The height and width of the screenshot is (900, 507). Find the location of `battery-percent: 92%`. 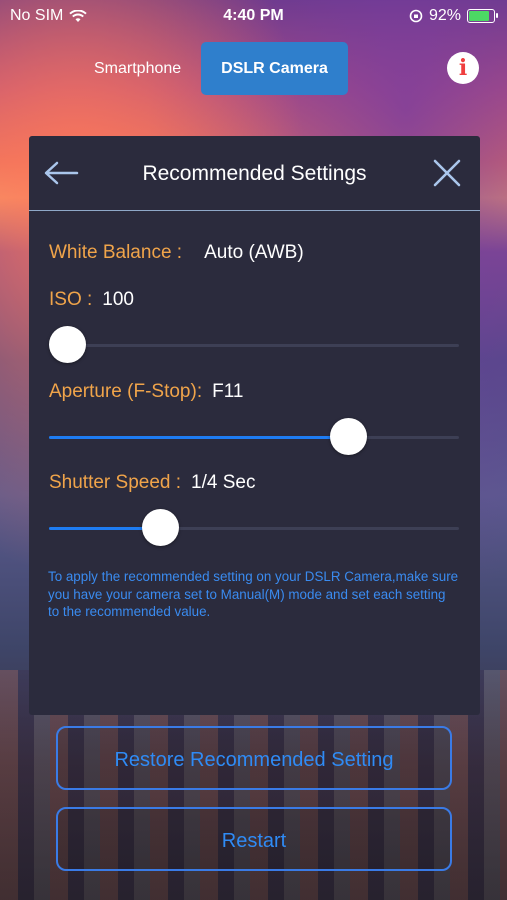

battery-percent: 92% is located at coordinates (444, 15).